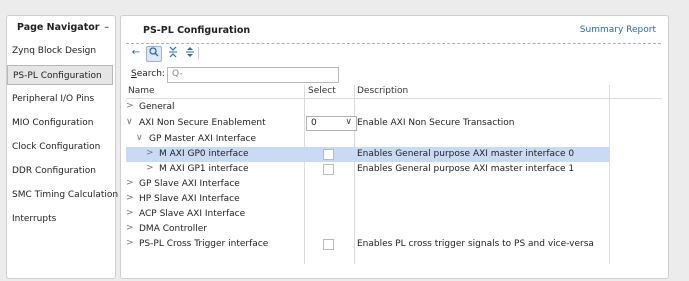  What do you see at coordinates (394, 139) in the screenshot?
I see `table-row: ∨ GP Master AXI Interface` at bounding box center [394, 139].